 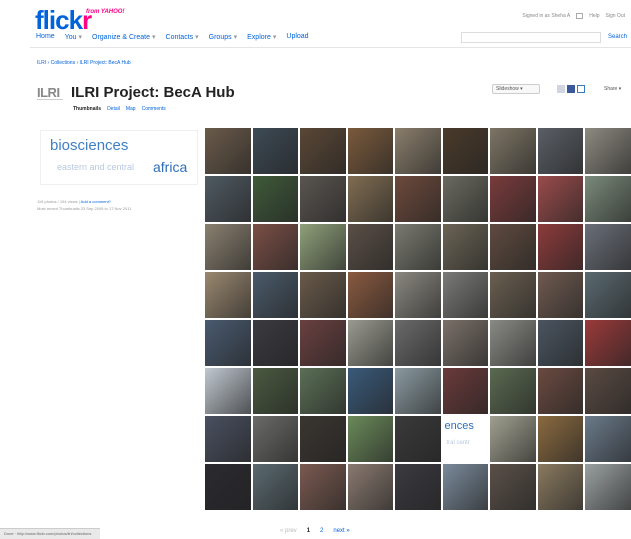 I want to click on signed-in-text: Signed in as Sheha A, so click(x=546, y=16).